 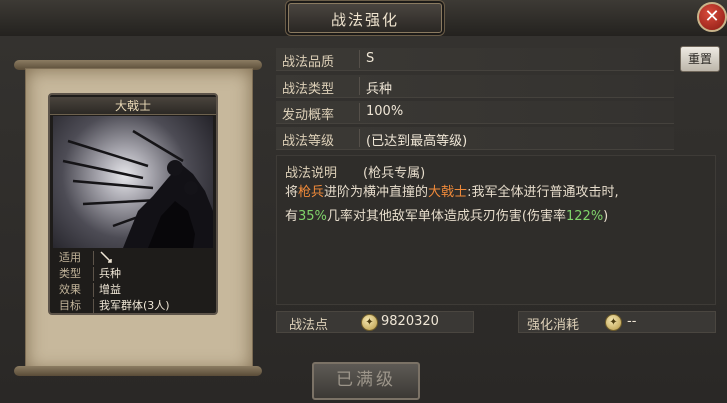 I want to click on desc-seg: 几率对其他敌军单体造成兵刃伤害(伤害率, so click(x=446, y=216).